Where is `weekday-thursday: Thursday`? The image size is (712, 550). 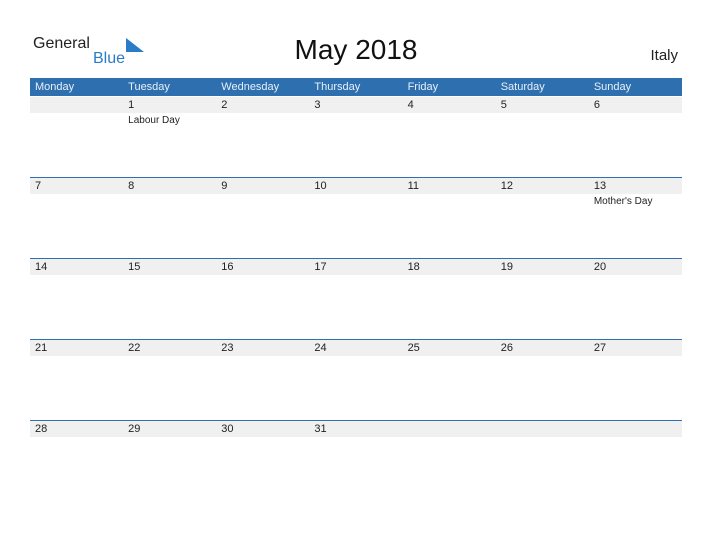 weekday-thursday: Thursday is located at coordinates (337, 87).